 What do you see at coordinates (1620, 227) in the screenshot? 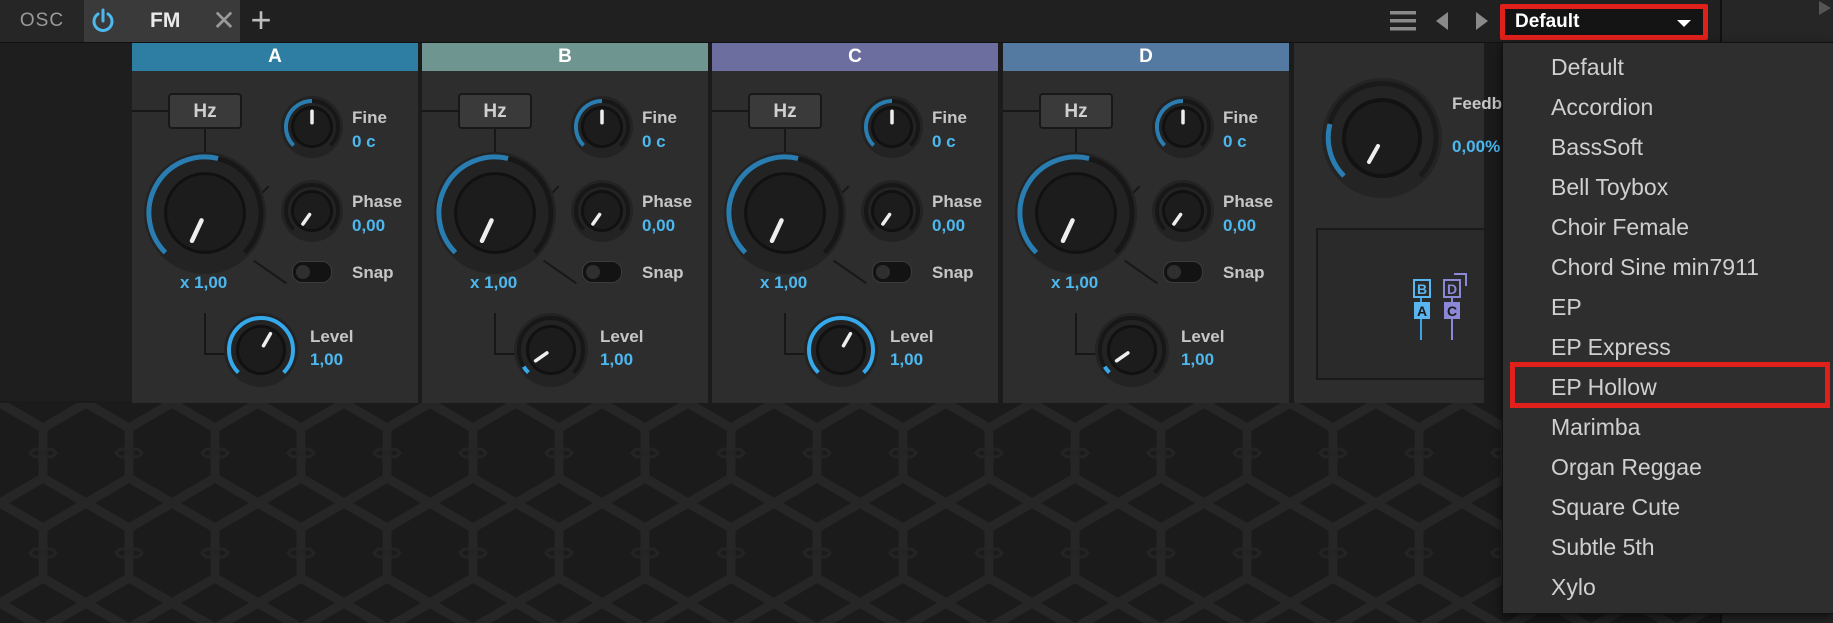
I see `preset-option: Choir Female` at bounding box center [1620, 227].